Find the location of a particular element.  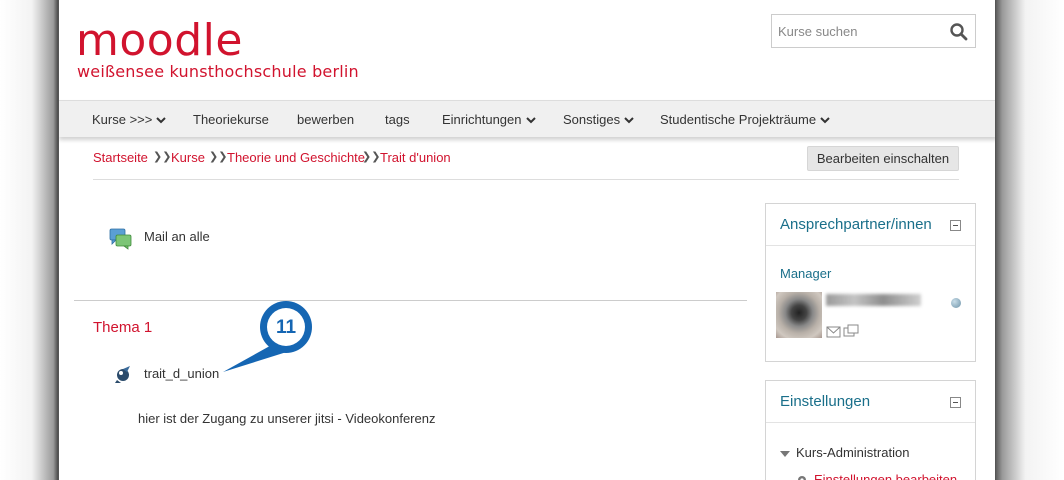

nav-item-sonstiges: Sonstiges is located at coordinates (598, 119).